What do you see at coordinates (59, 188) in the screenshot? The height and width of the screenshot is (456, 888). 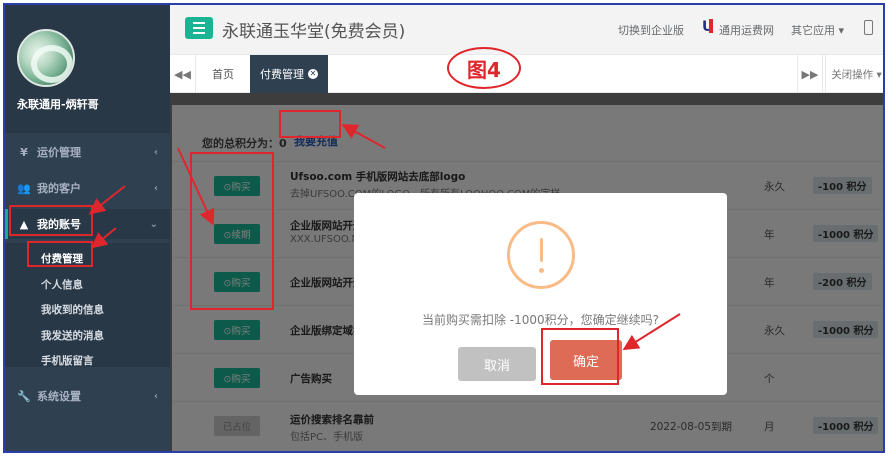 I see `sidebar-item-label: 我的客户` at bounding box center [59, 188].